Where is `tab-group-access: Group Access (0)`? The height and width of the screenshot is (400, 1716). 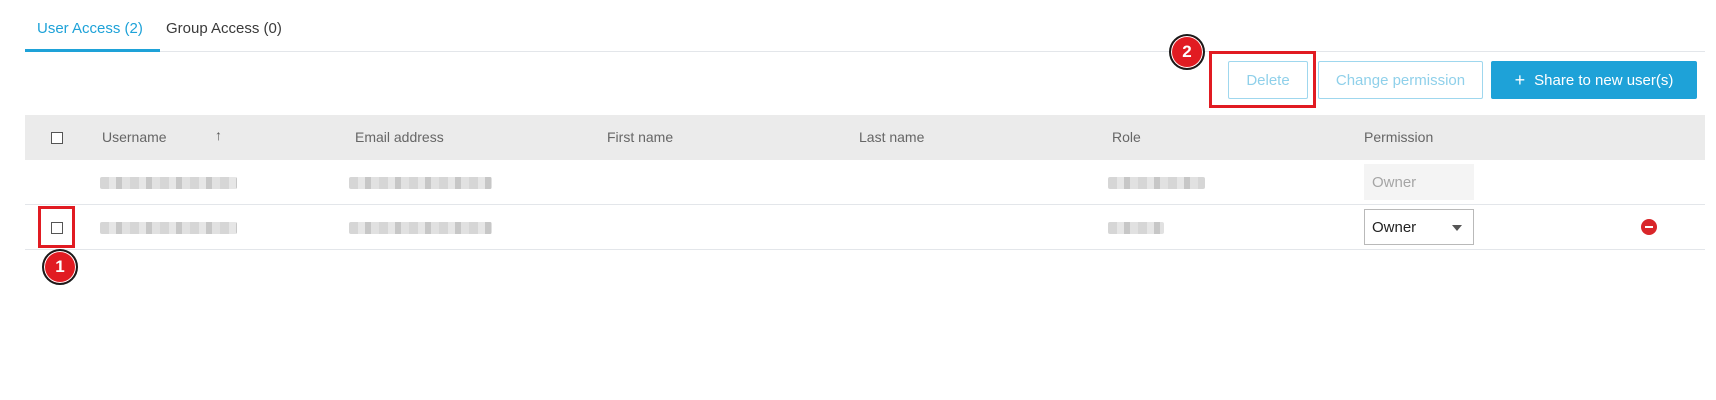 tab-group-access: Group Access (0) is located at coordinates (224, 28).